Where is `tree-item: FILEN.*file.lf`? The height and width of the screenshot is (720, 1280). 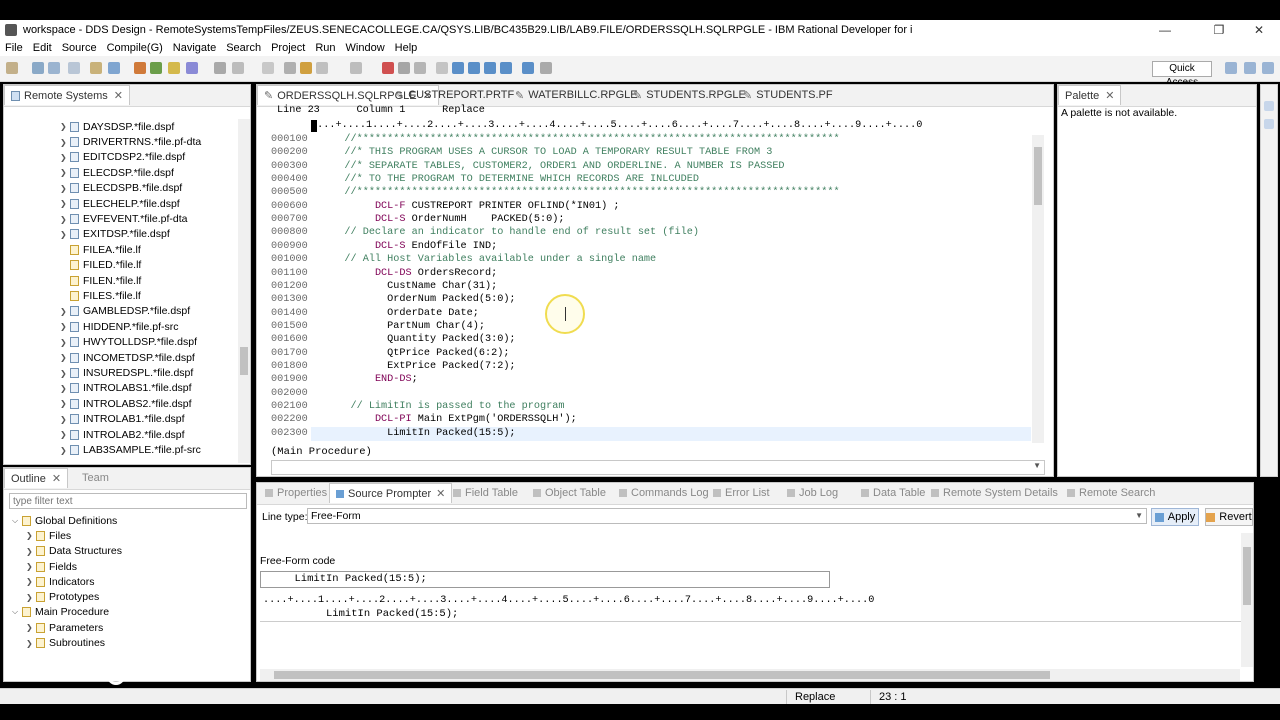 tree-item: FILEN.*file.lf is located at coordinates (100, 280).